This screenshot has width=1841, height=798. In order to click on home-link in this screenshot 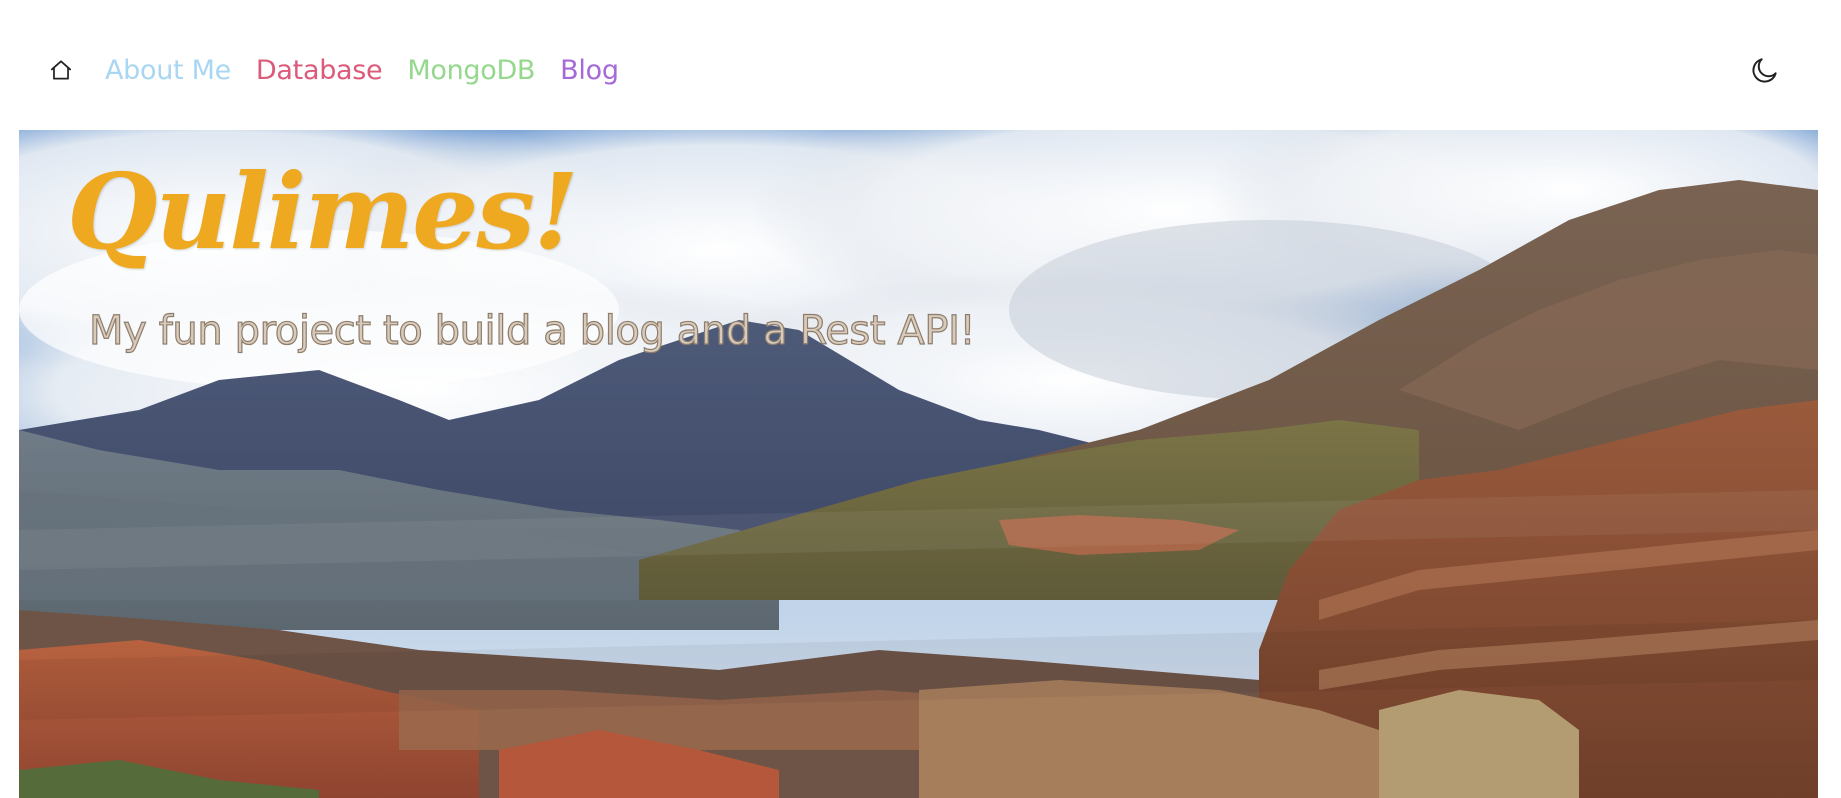, I will do `click(61, 70)`.